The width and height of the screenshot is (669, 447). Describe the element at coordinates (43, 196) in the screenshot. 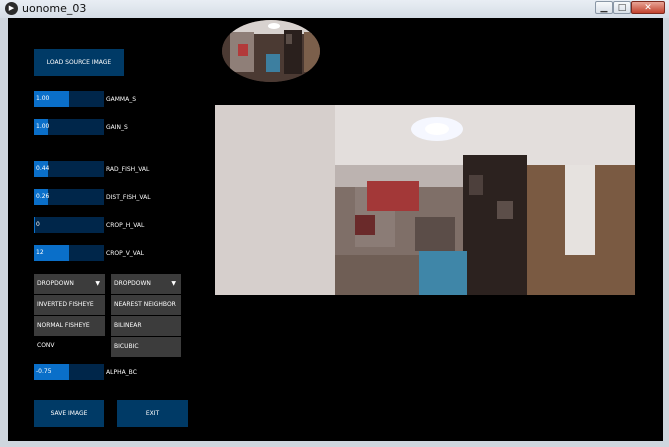

I see `slider-value: 0.26` at that location.